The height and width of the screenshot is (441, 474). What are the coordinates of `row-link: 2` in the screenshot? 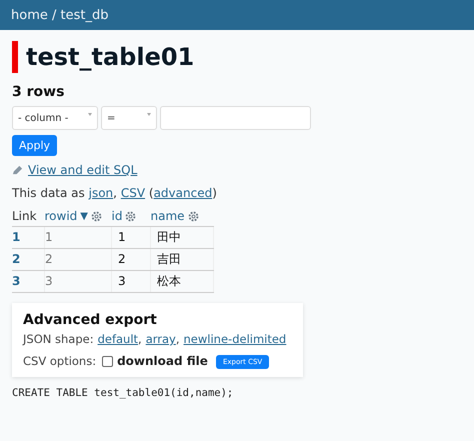 It's located at (16, 259).